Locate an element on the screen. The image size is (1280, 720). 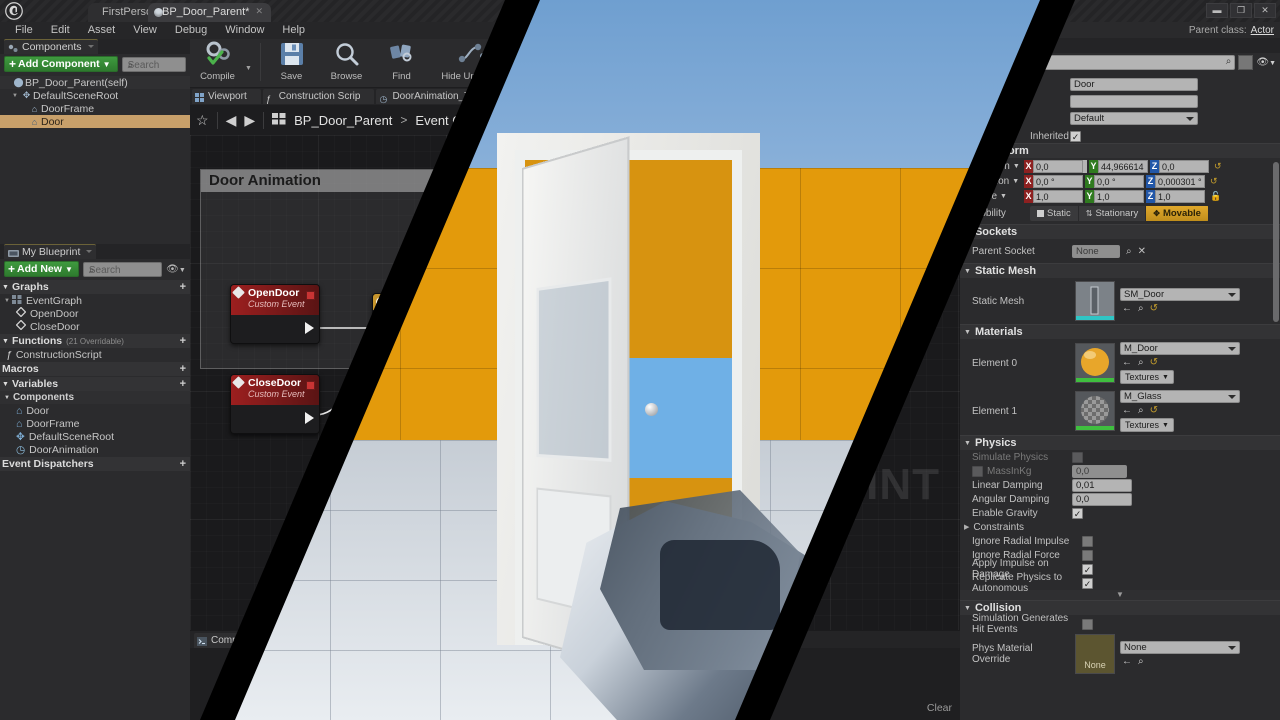
tab-event-graph is located at coordinates (501, 96).